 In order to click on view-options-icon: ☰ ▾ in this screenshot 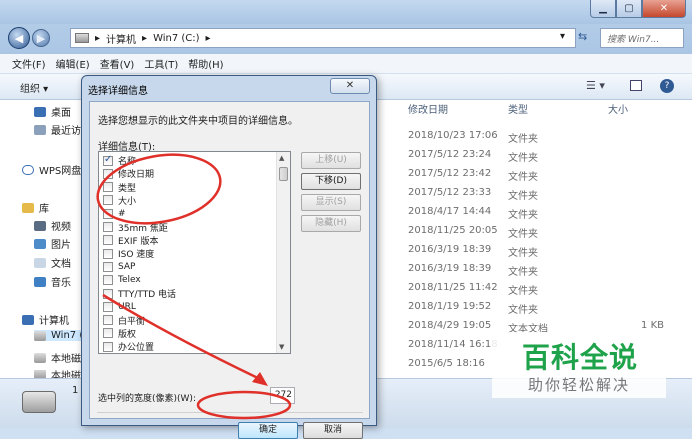, I will do `click(595, 85)`.